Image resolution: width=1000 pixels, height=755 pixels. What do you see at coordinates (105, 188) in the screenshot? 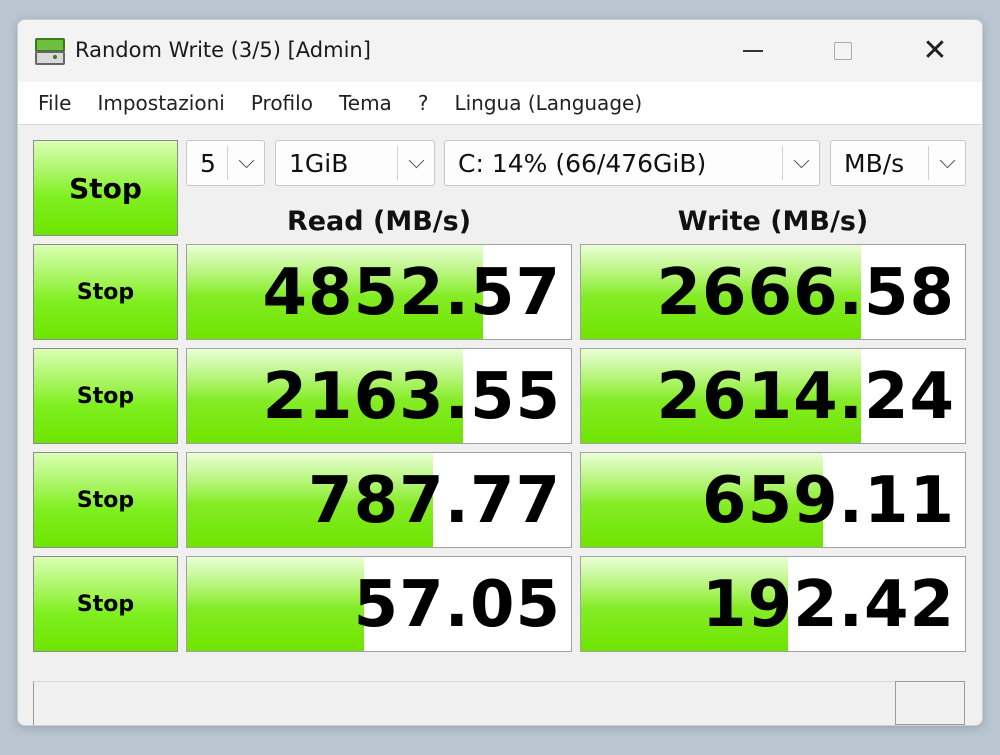
I see `stop-all-button: Stop` at bounding box center [105, 188].